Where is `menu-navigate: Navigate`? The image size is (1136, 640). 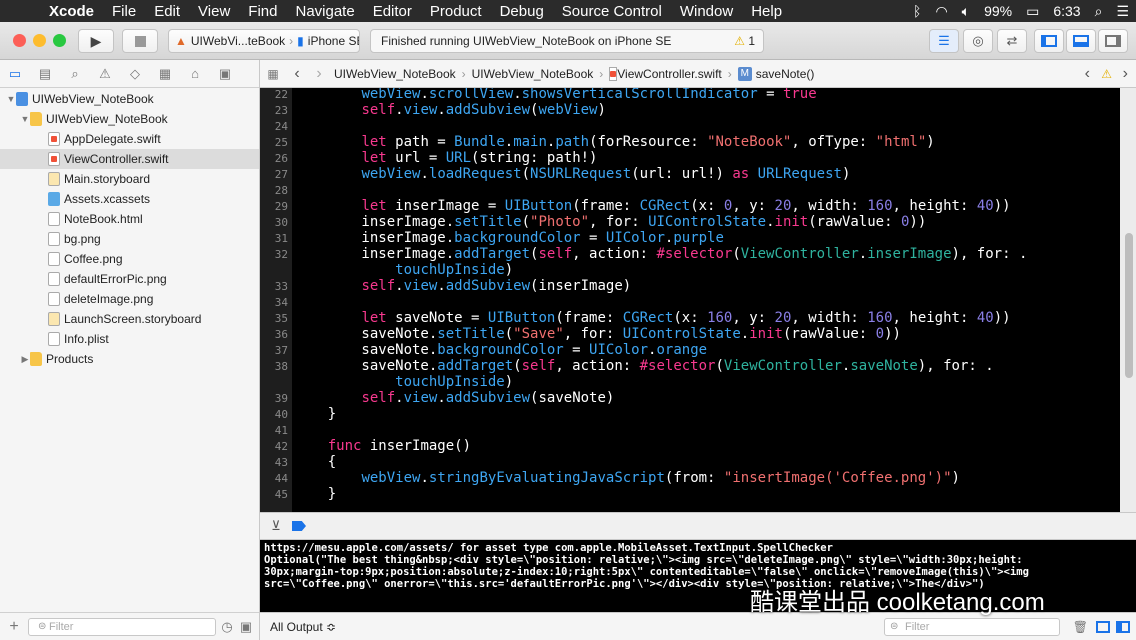
menu-navigate: Navigate is located at coordinates (324, 11).